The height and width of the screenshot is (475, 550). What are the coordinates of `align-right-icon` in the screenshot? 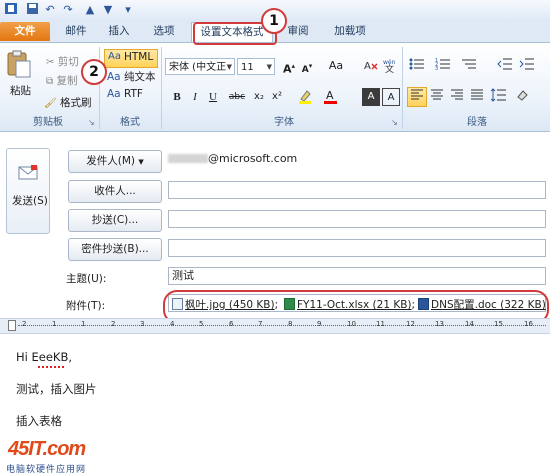 It's located at (457, 97).